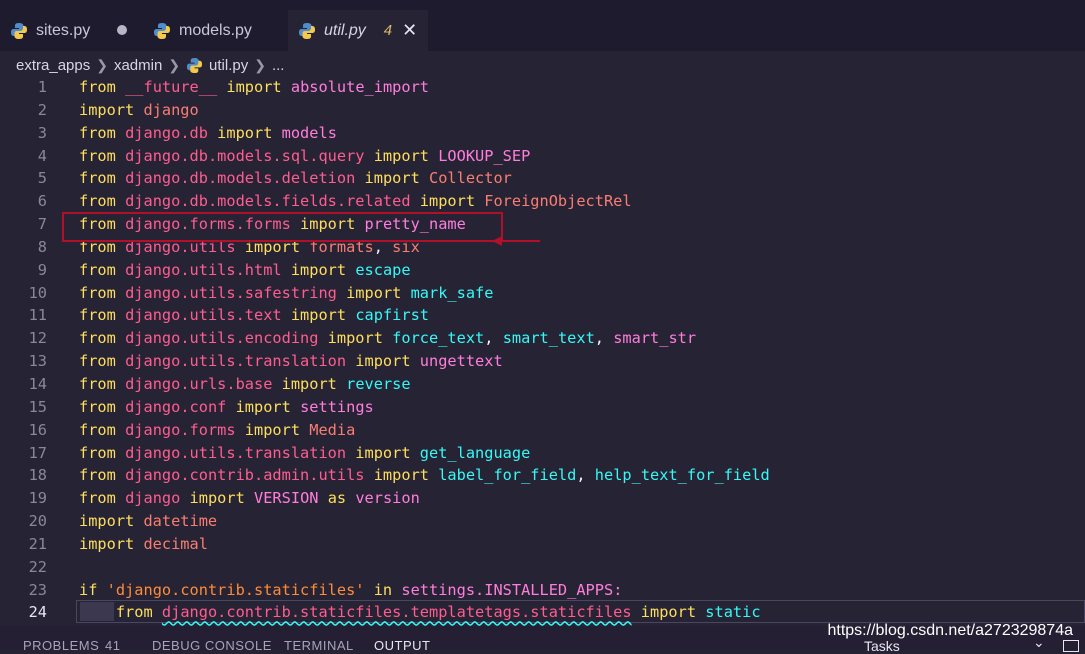 Image resolution: width=1085 pixels, height=654 pixels. What do you see at coordinates (240, 178) in the screenshot?
I see `code-token: django.db.models.deletion` at bounding box center [240, 178].